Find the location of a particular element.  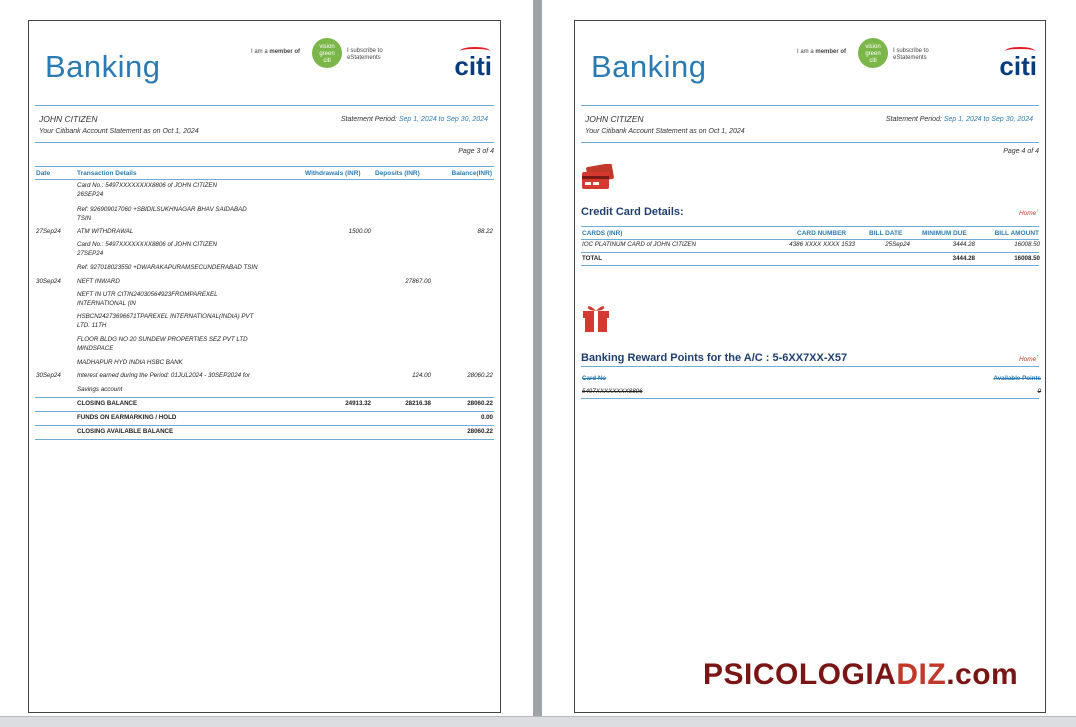

total-label: FUNDS ON EARMARKING / HOLD is located at coordinates (127, 417).